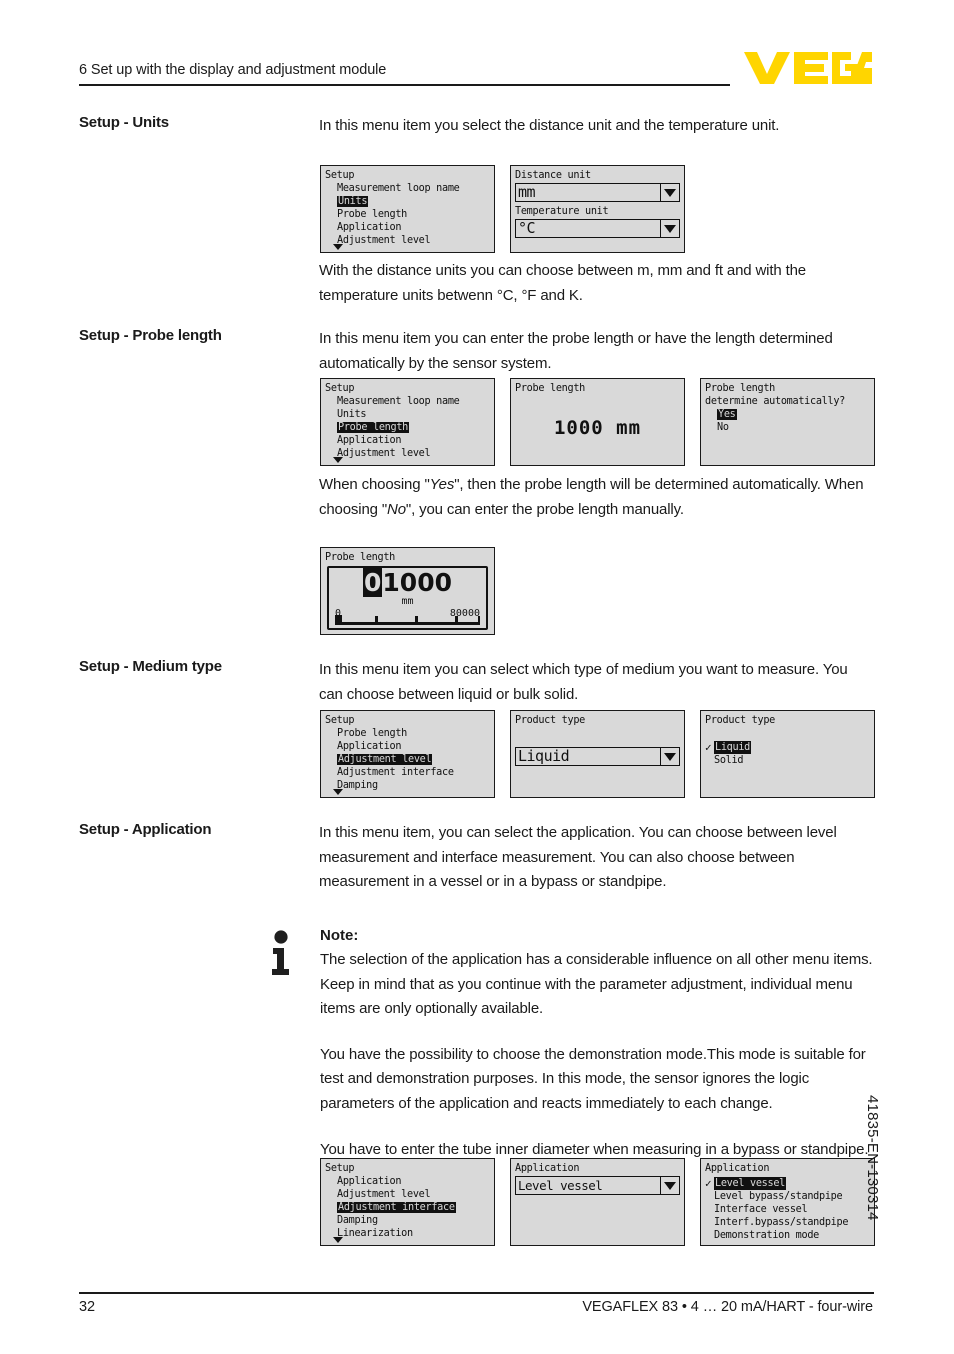 The image size is (954, 1354). Describe the element at coordinates (404, 85) in the screenshot. I see `header-divider` at that location.